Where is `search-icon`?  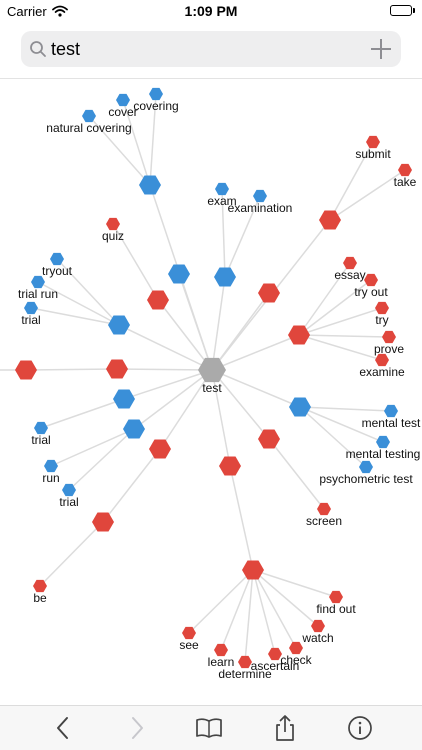 search-icon is located at coordinates (38, 51).